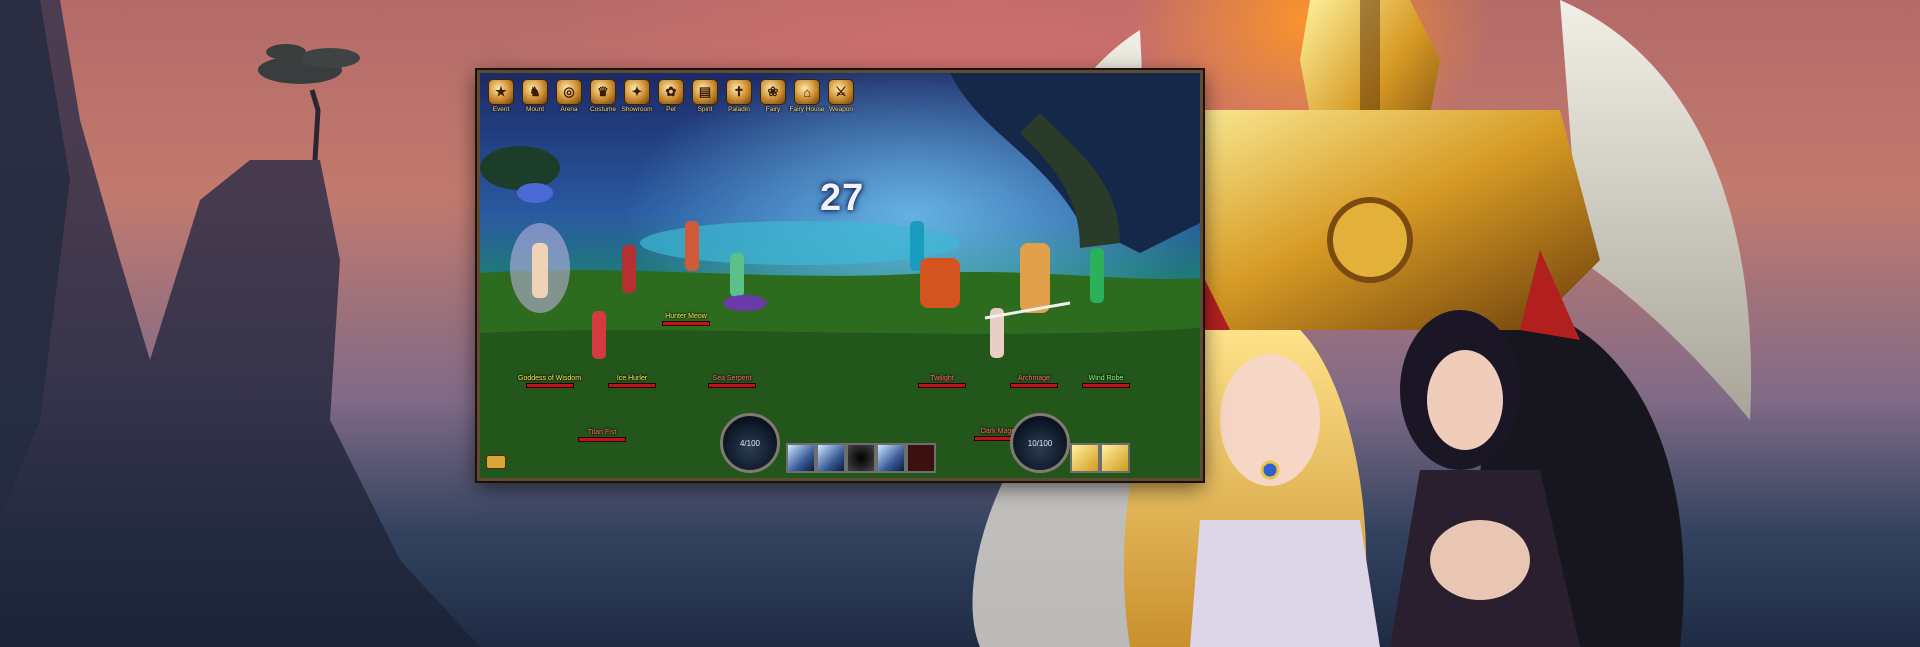 This screenshot has width=1920, height=647. I want to click on unit-name: Archmage, so click(1034, 378).